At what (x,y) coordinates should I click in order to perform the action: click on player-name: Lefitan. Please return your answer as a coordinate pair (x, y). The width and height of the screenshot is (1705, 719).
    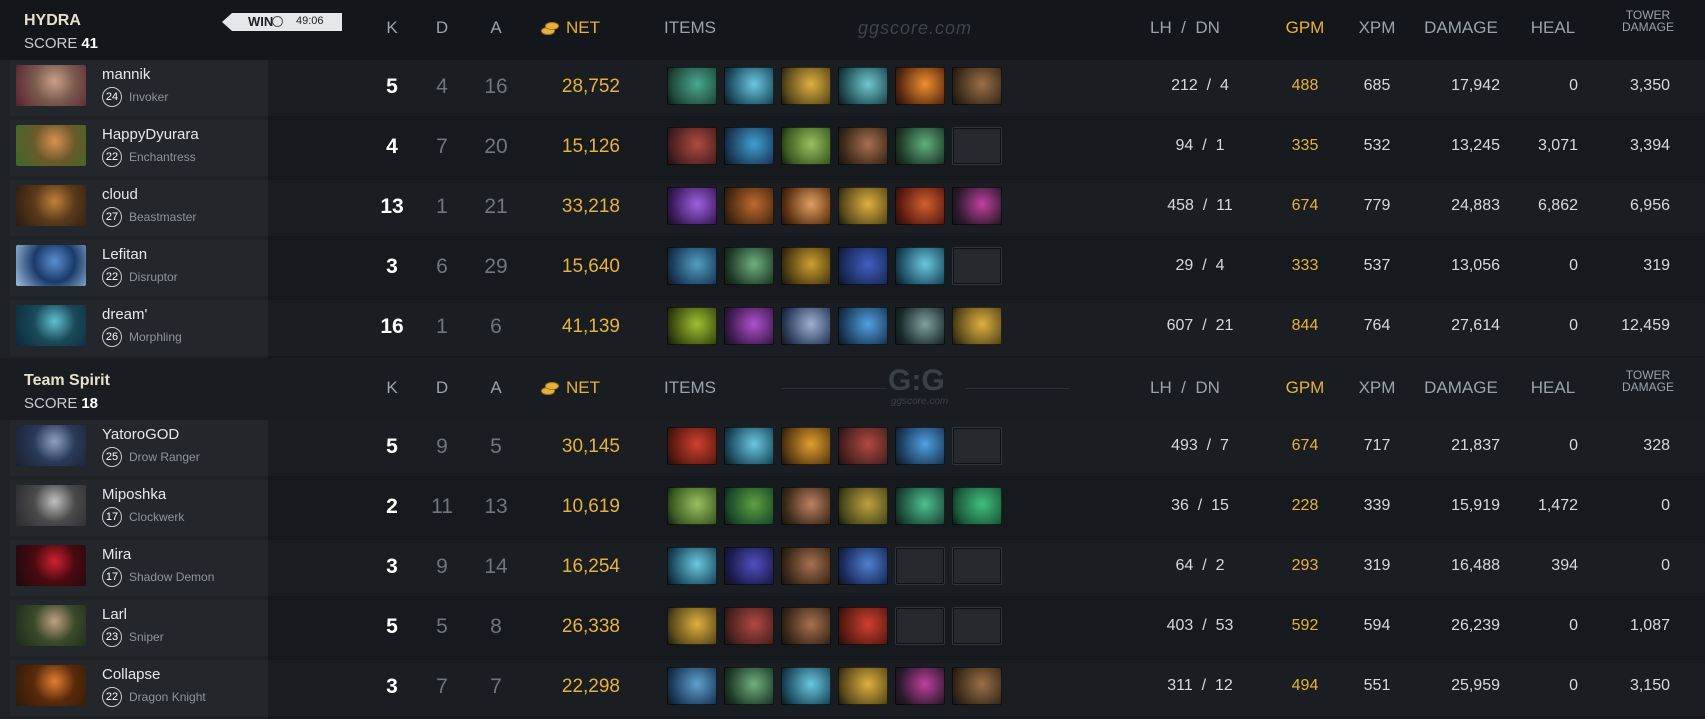
    Looking at the image, I should click on (124, 254).